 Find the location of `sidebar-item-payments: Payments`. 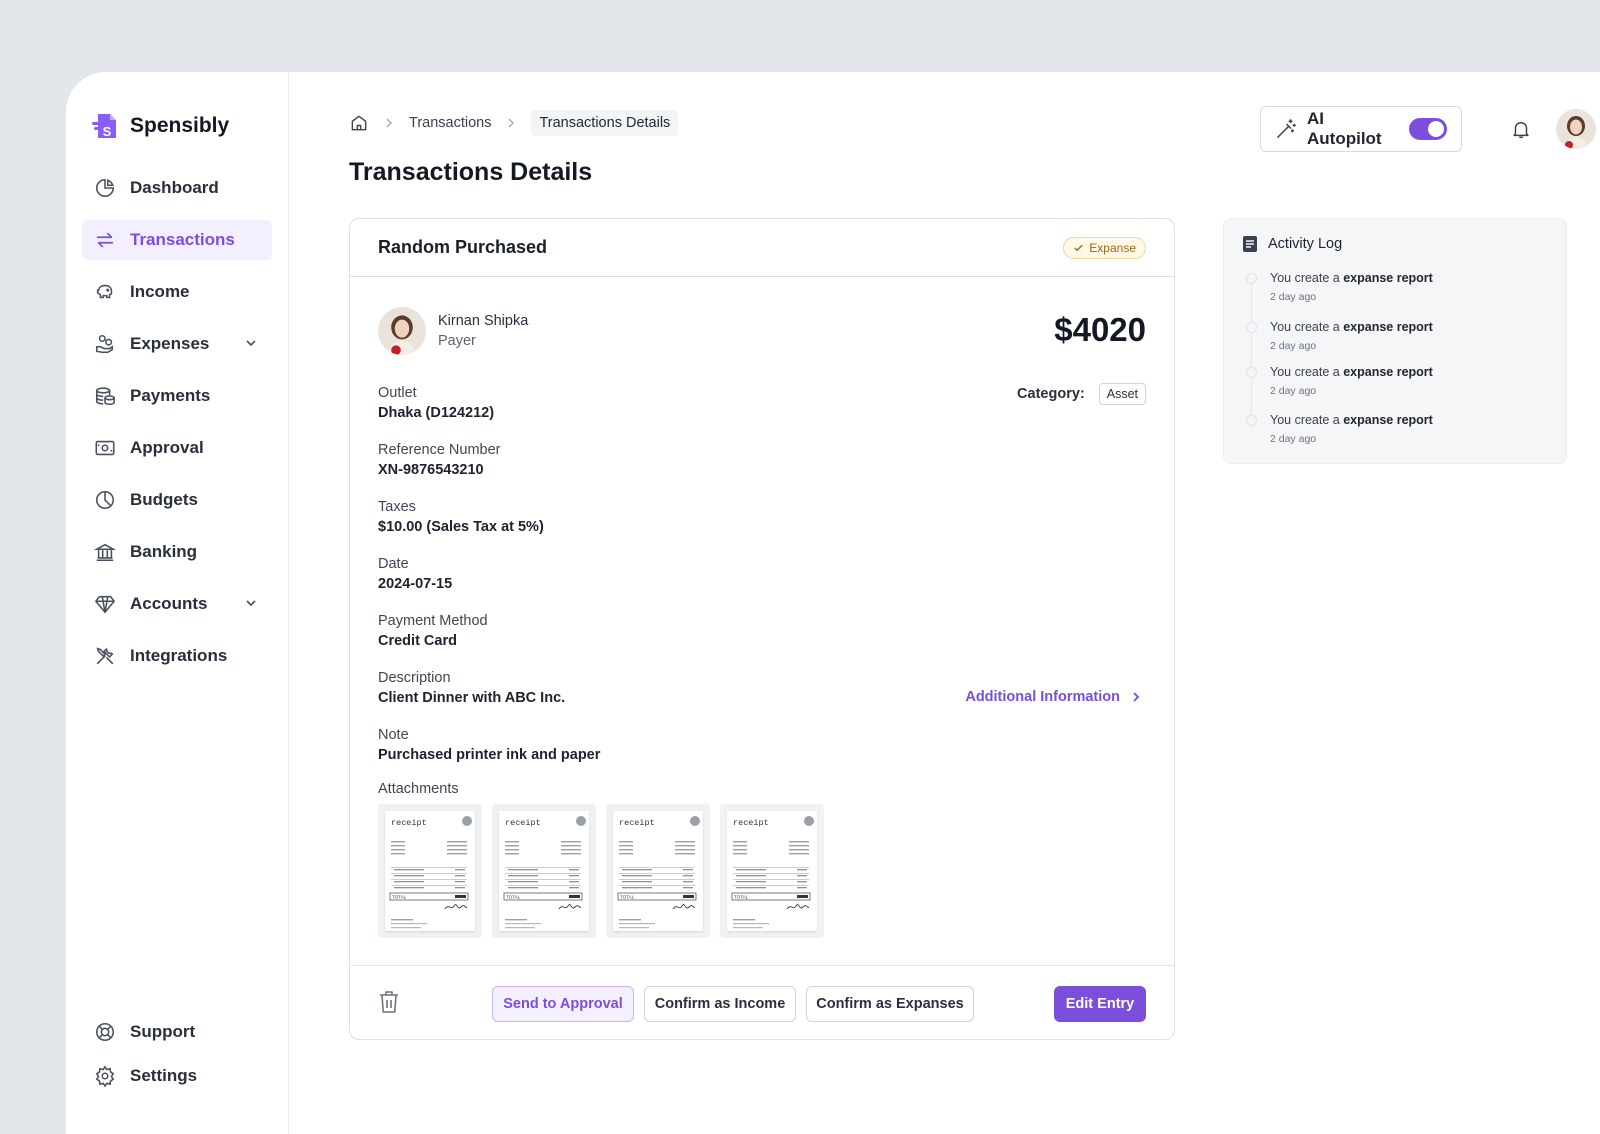

sidebar-item-payments: Payments is located at coordinates (177, 396).